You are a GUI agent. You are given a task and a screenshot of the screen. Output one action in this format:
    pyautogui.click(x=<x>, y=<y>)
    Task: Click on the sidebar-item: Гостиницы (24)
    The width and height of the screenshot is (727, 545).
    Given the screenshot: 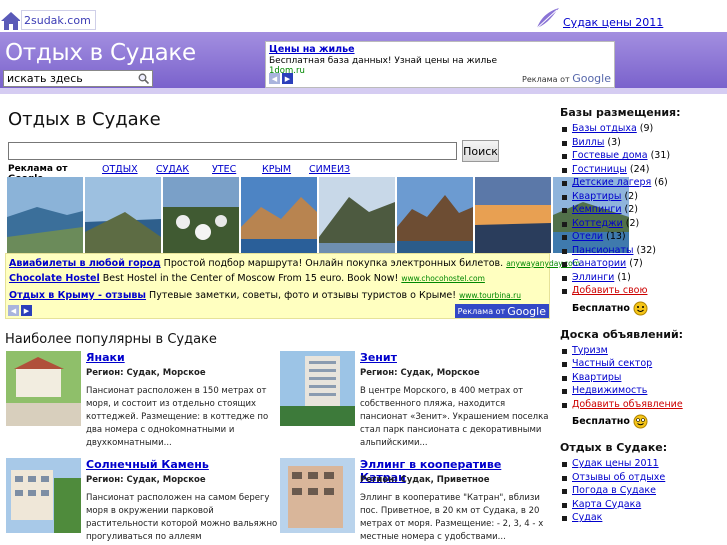 What is the action you would take?
    pyautogui.click(x=643, y=170)
    